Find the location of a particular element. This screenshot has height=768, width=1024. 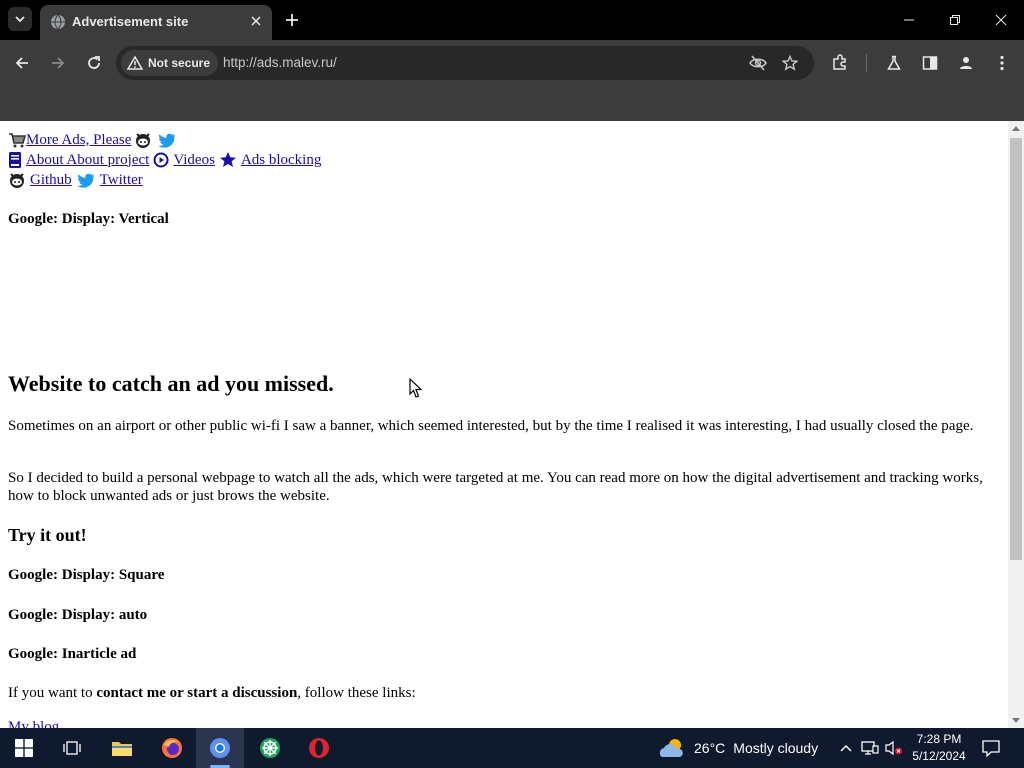

plus-icon is located at coordinates (292, 20).